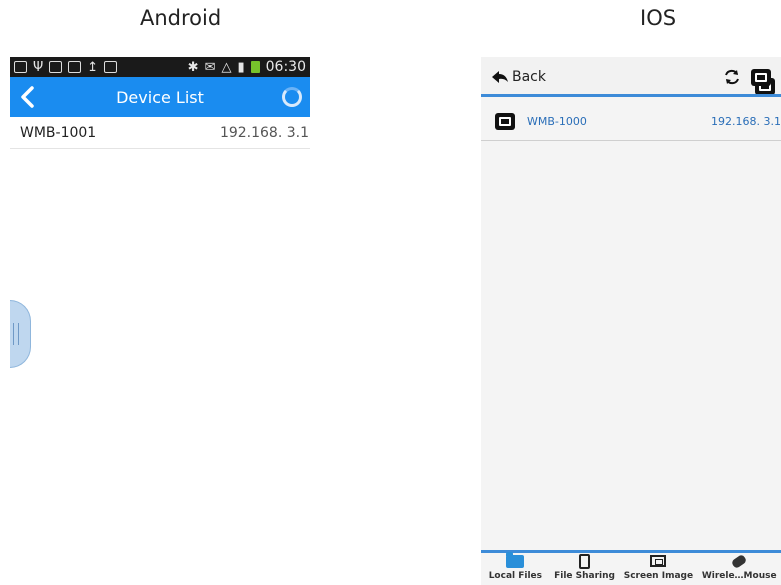  What do you see at coordinates (658, 576) in the screenshot?
I see `tab-label: Screen Image` at bounding box center [658, 576].